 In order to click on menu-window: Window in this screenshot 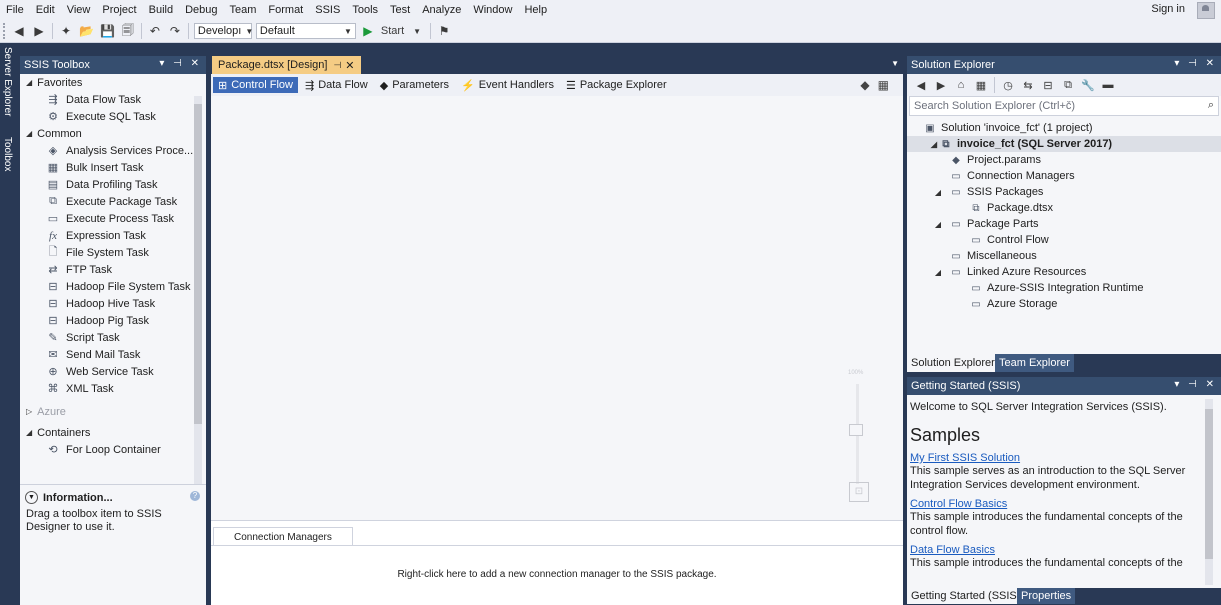, I will do `click(492, 10)`.